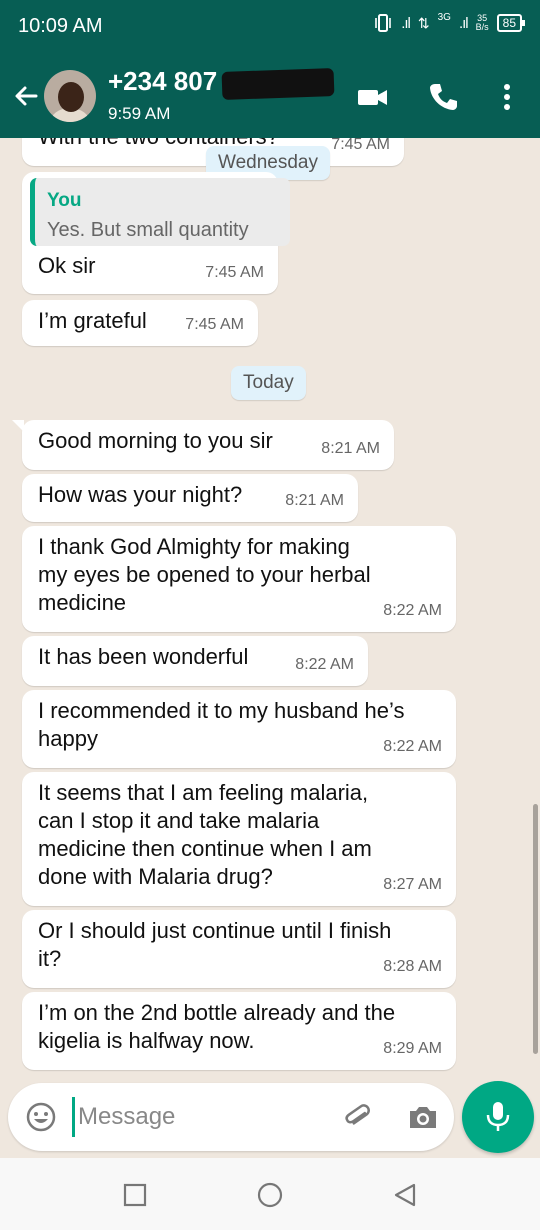 Image resolution: width=540 pixels, height=1230 pixels. I want to click on quoted-author: You, so click(64, 200).